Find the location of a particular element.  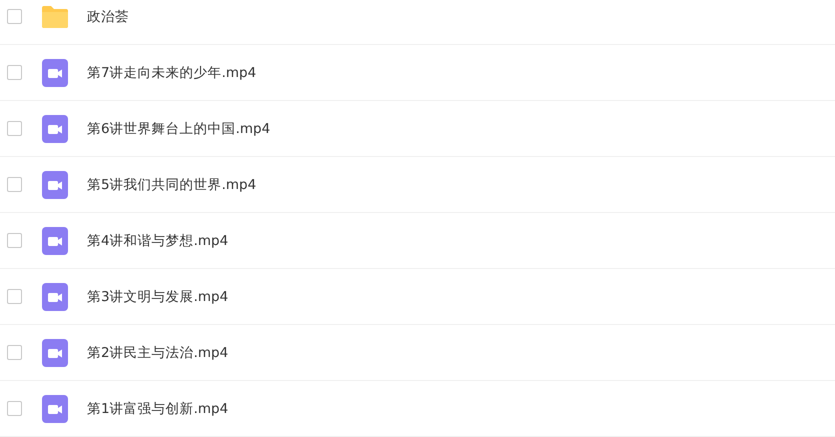

file-name: 政治荟 is located at coordinates (108, 17).